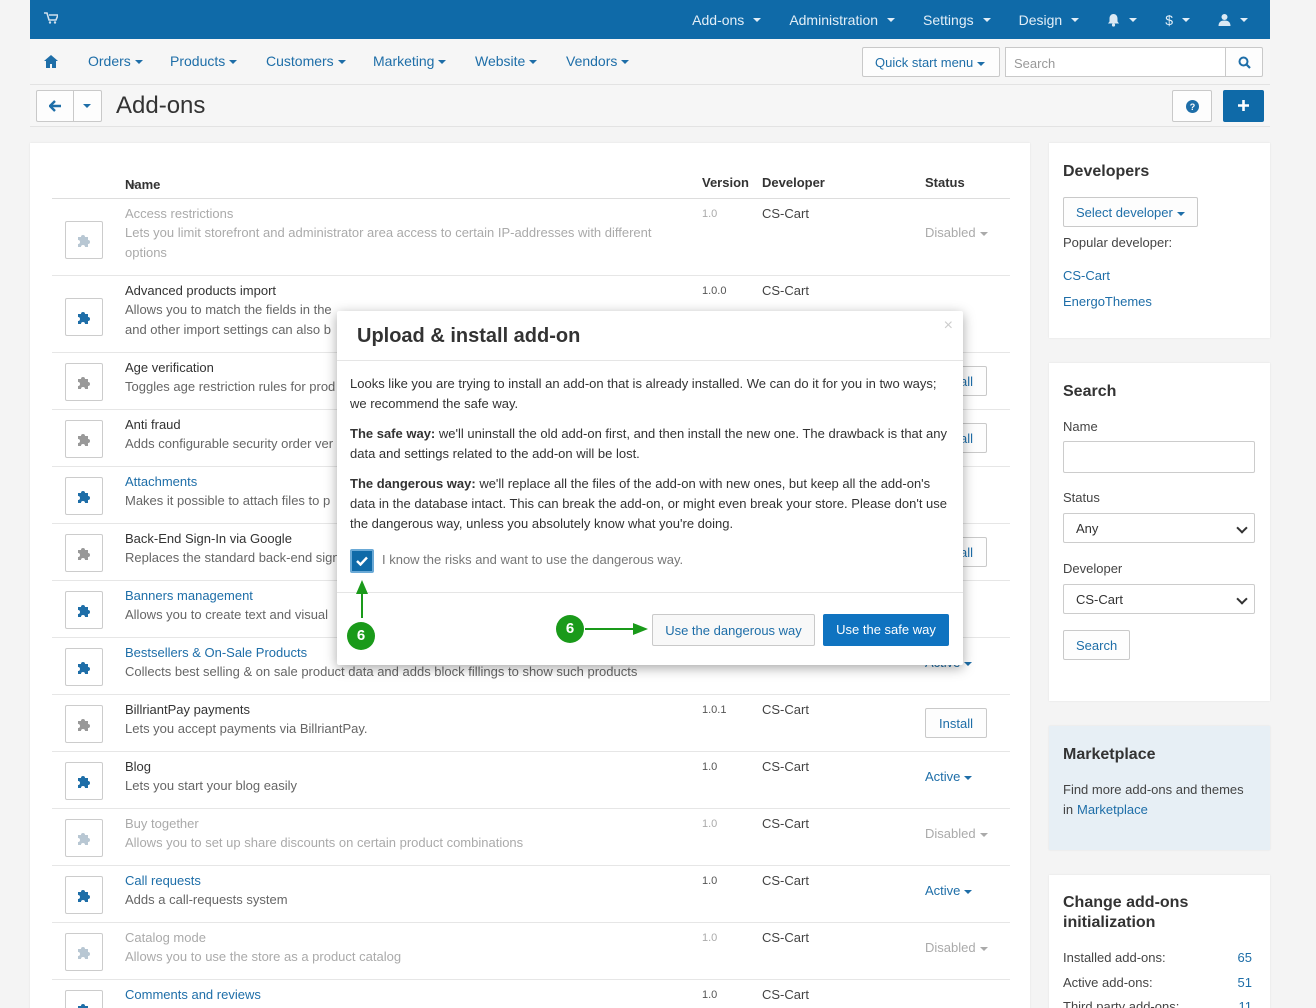  What do you see at coordinates (1237, 19) in the screenshot?
I see `user-menu` at bounding box center [1237, 19].